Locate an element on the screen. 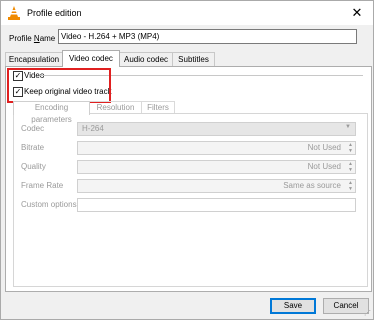  quality-value: Not Used is located at coordinates (324, 166).